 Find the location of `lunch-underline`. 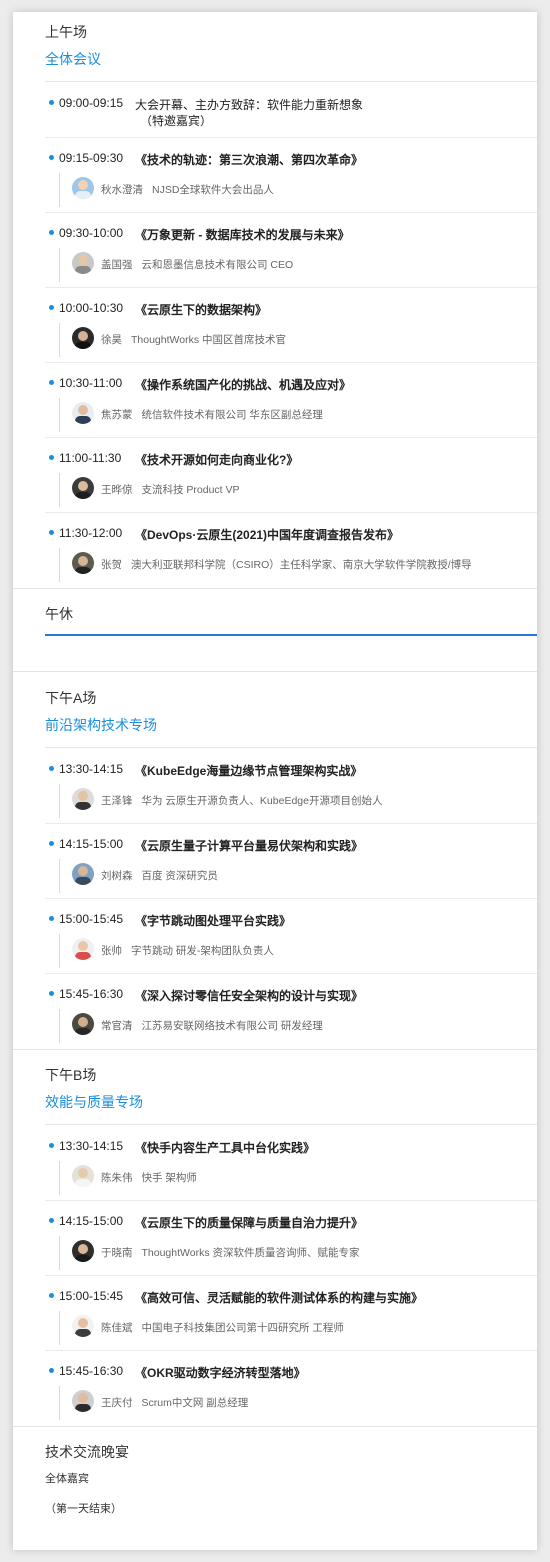

lunch-underline is located at coordinates (291, 635).